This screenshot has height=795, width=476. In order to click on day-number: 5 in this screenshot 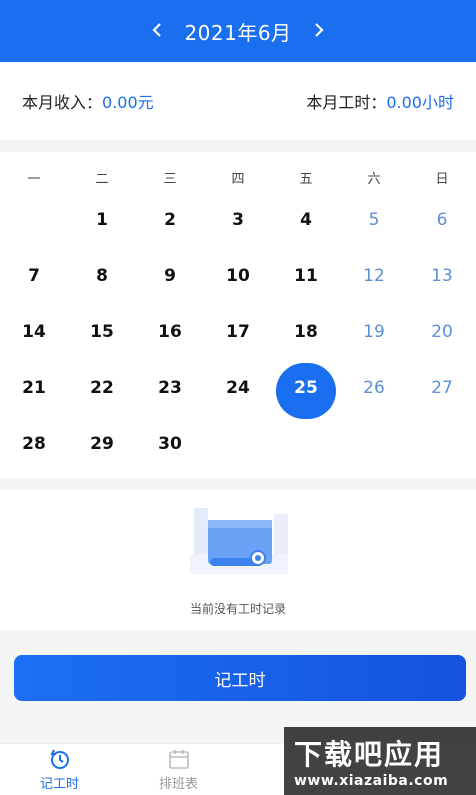, I will do `click(374, 220)`.